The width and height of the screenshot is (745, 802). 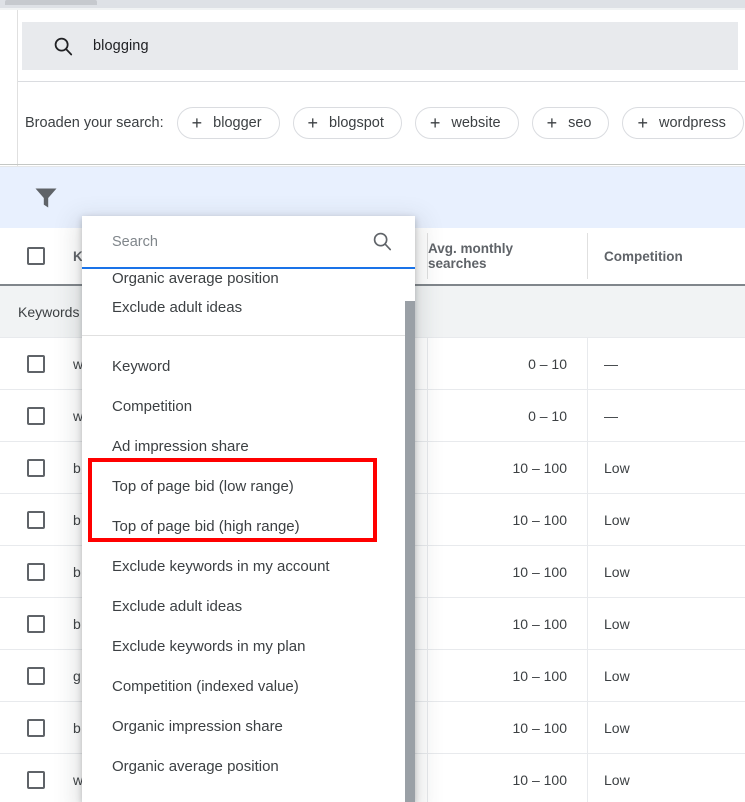 What do you see at coordinates (248, 726) in the screenshot?
I see `dropdown-option-organic-impression-share: Organic impression share` at bounding box center [248, 726].